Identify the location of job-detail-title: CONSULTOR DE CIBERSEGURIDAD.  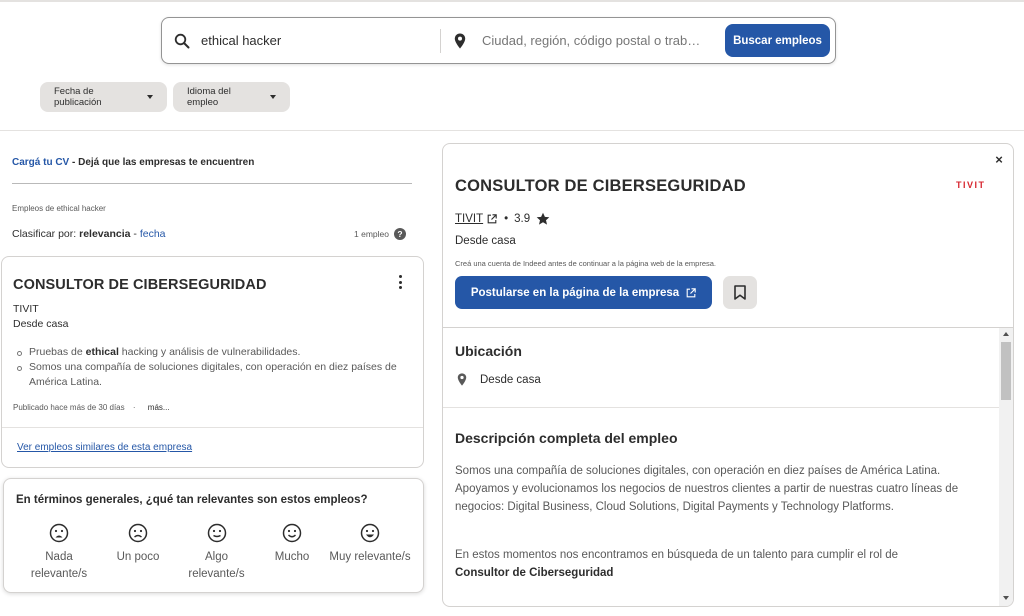
(600, 186).